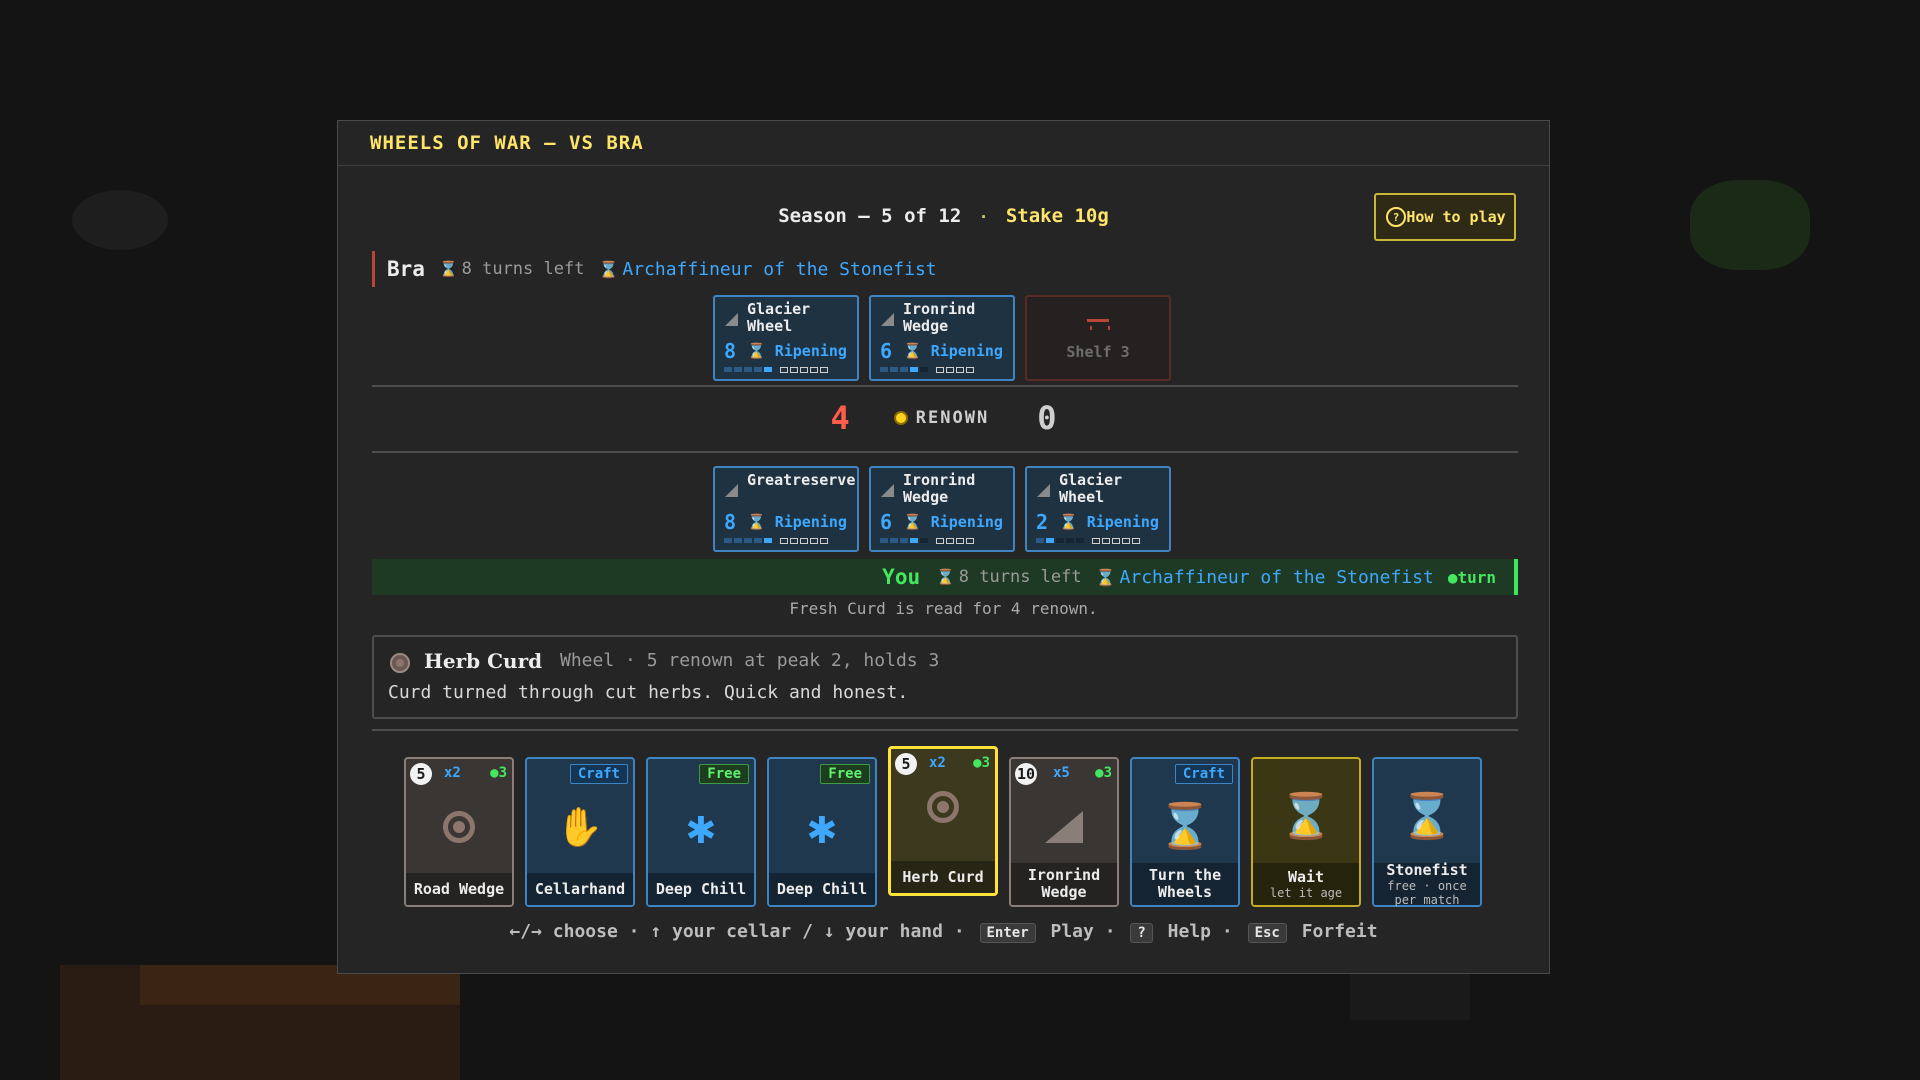 The image size is (1920, 1080). I want to click on player-turns: 8 turns left, so click(1020, 577).